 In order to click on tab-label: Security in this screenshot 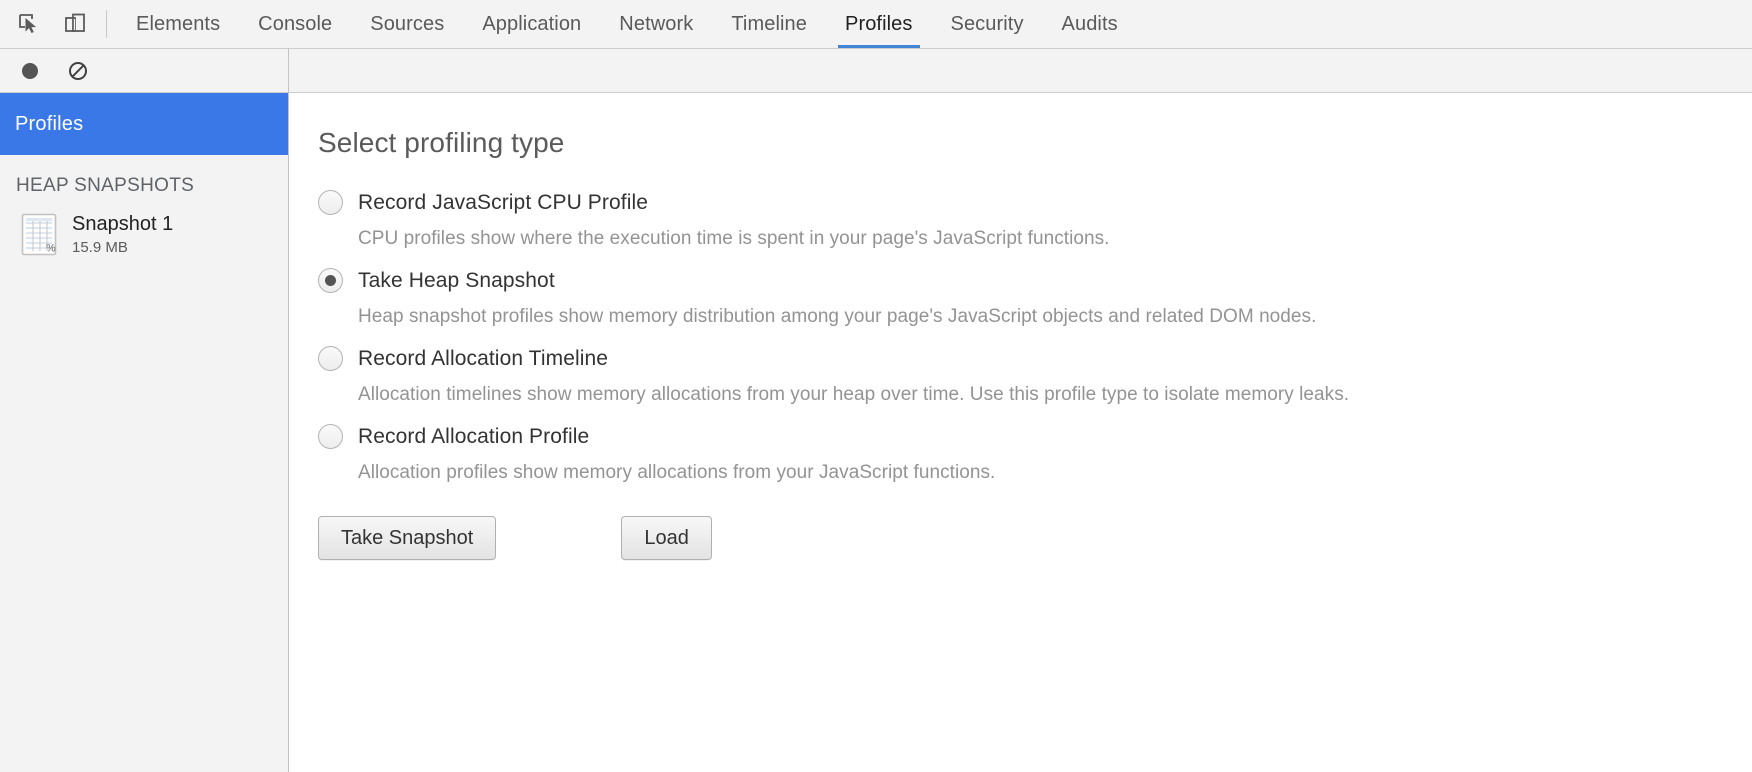, I will do `click(987, 23)`.